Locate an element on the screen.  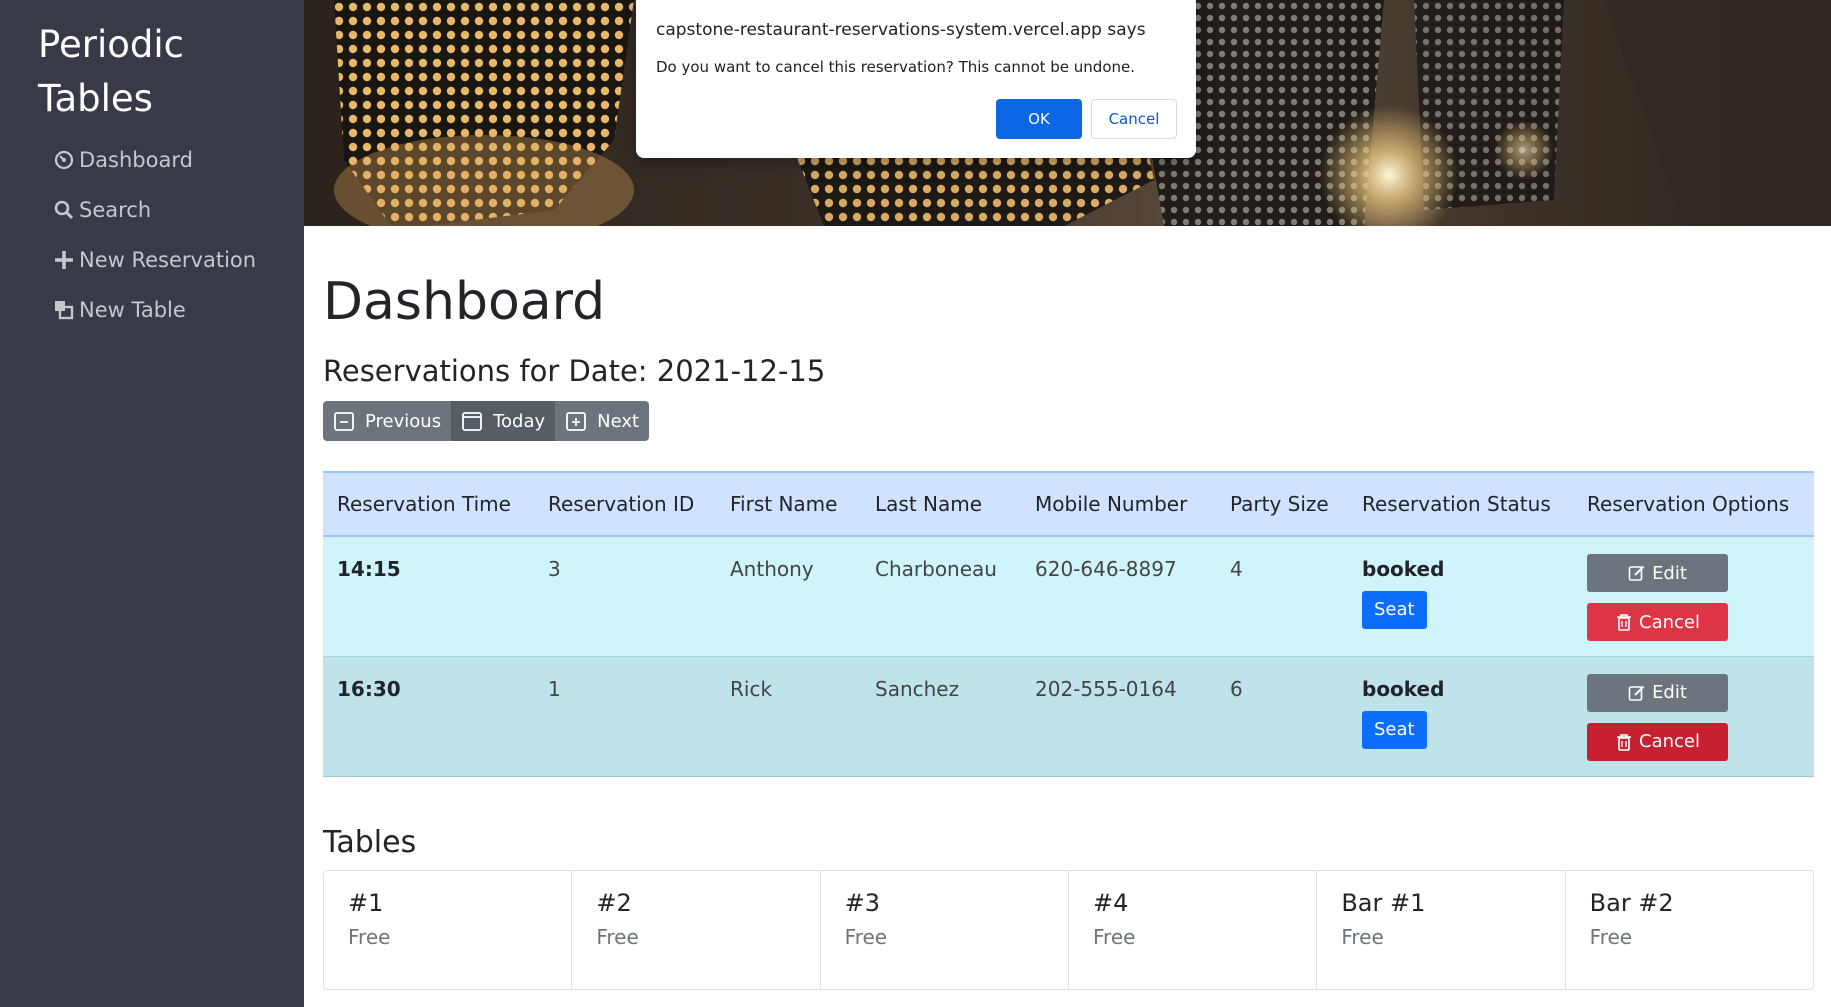
sidebar-item-label: Dashboard is located at coordinates (136, 160).